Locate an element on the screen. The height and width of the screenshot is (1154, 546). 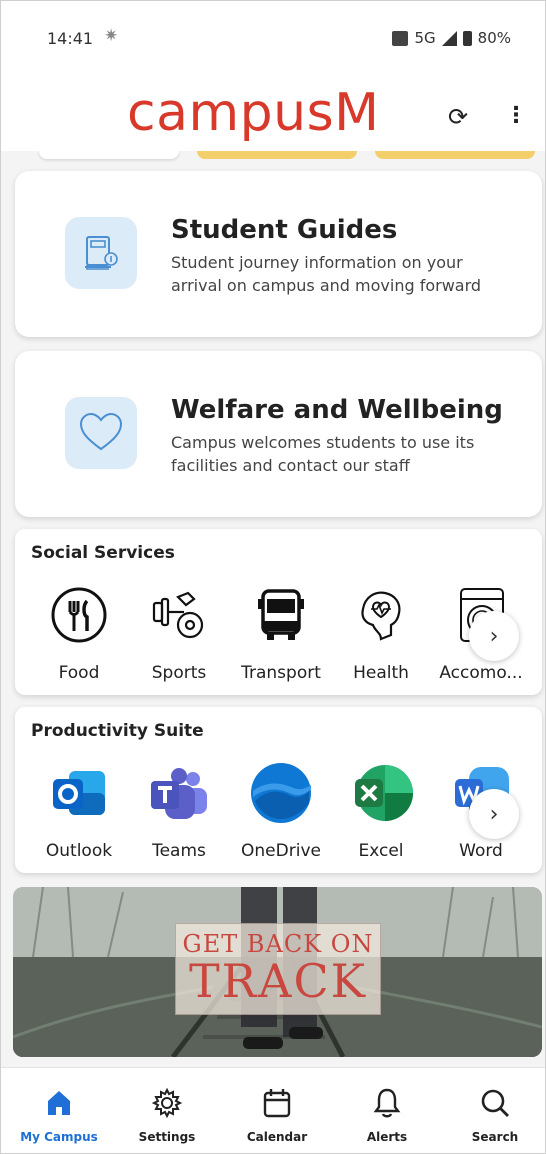
outlook-icon is located at coordinates (79, 793).